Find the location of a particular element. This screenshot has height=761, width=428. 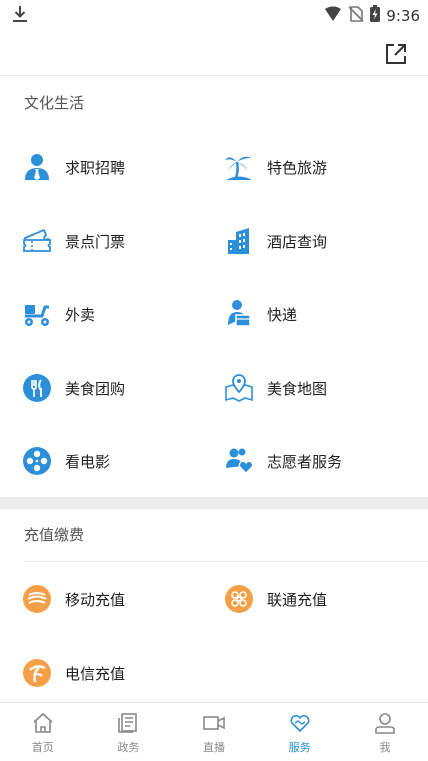

section-divider is located at coordinates (214, 503).